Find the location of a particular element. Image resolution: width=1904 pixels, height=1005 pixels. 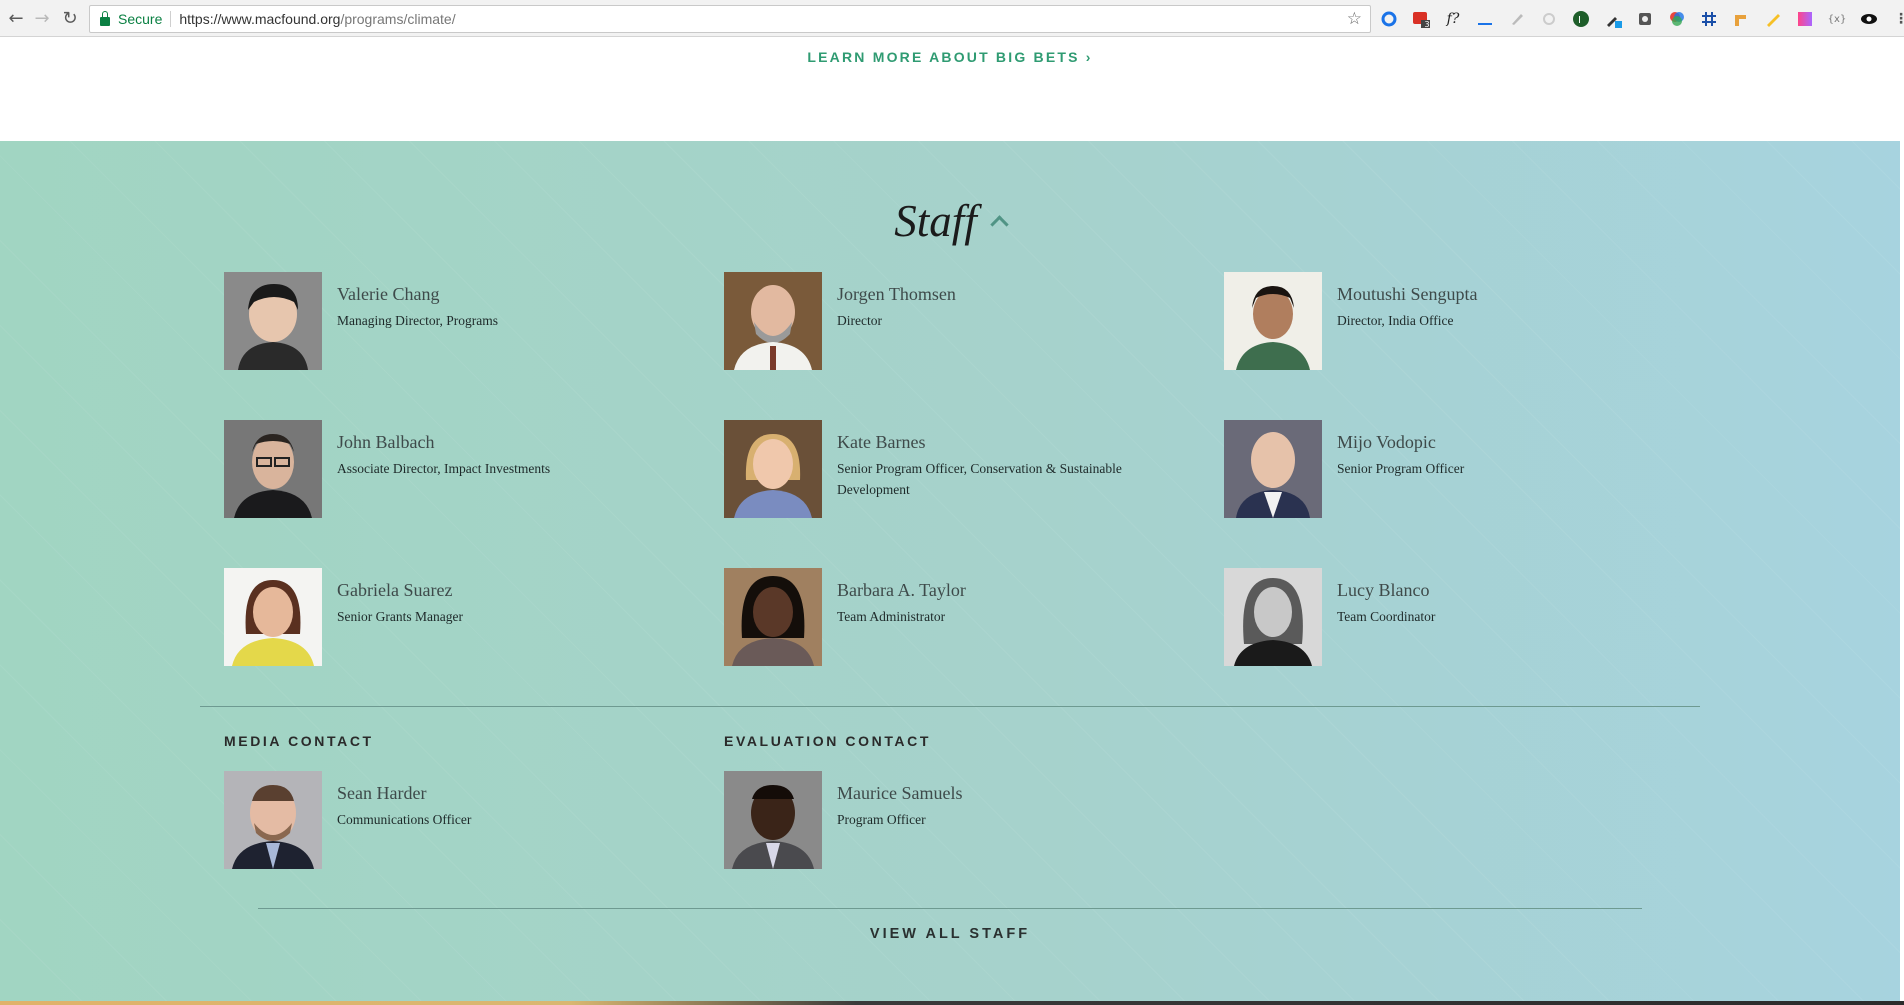

staff-card: Jorgen Thomsen Director is located at coordinates (939, 322).